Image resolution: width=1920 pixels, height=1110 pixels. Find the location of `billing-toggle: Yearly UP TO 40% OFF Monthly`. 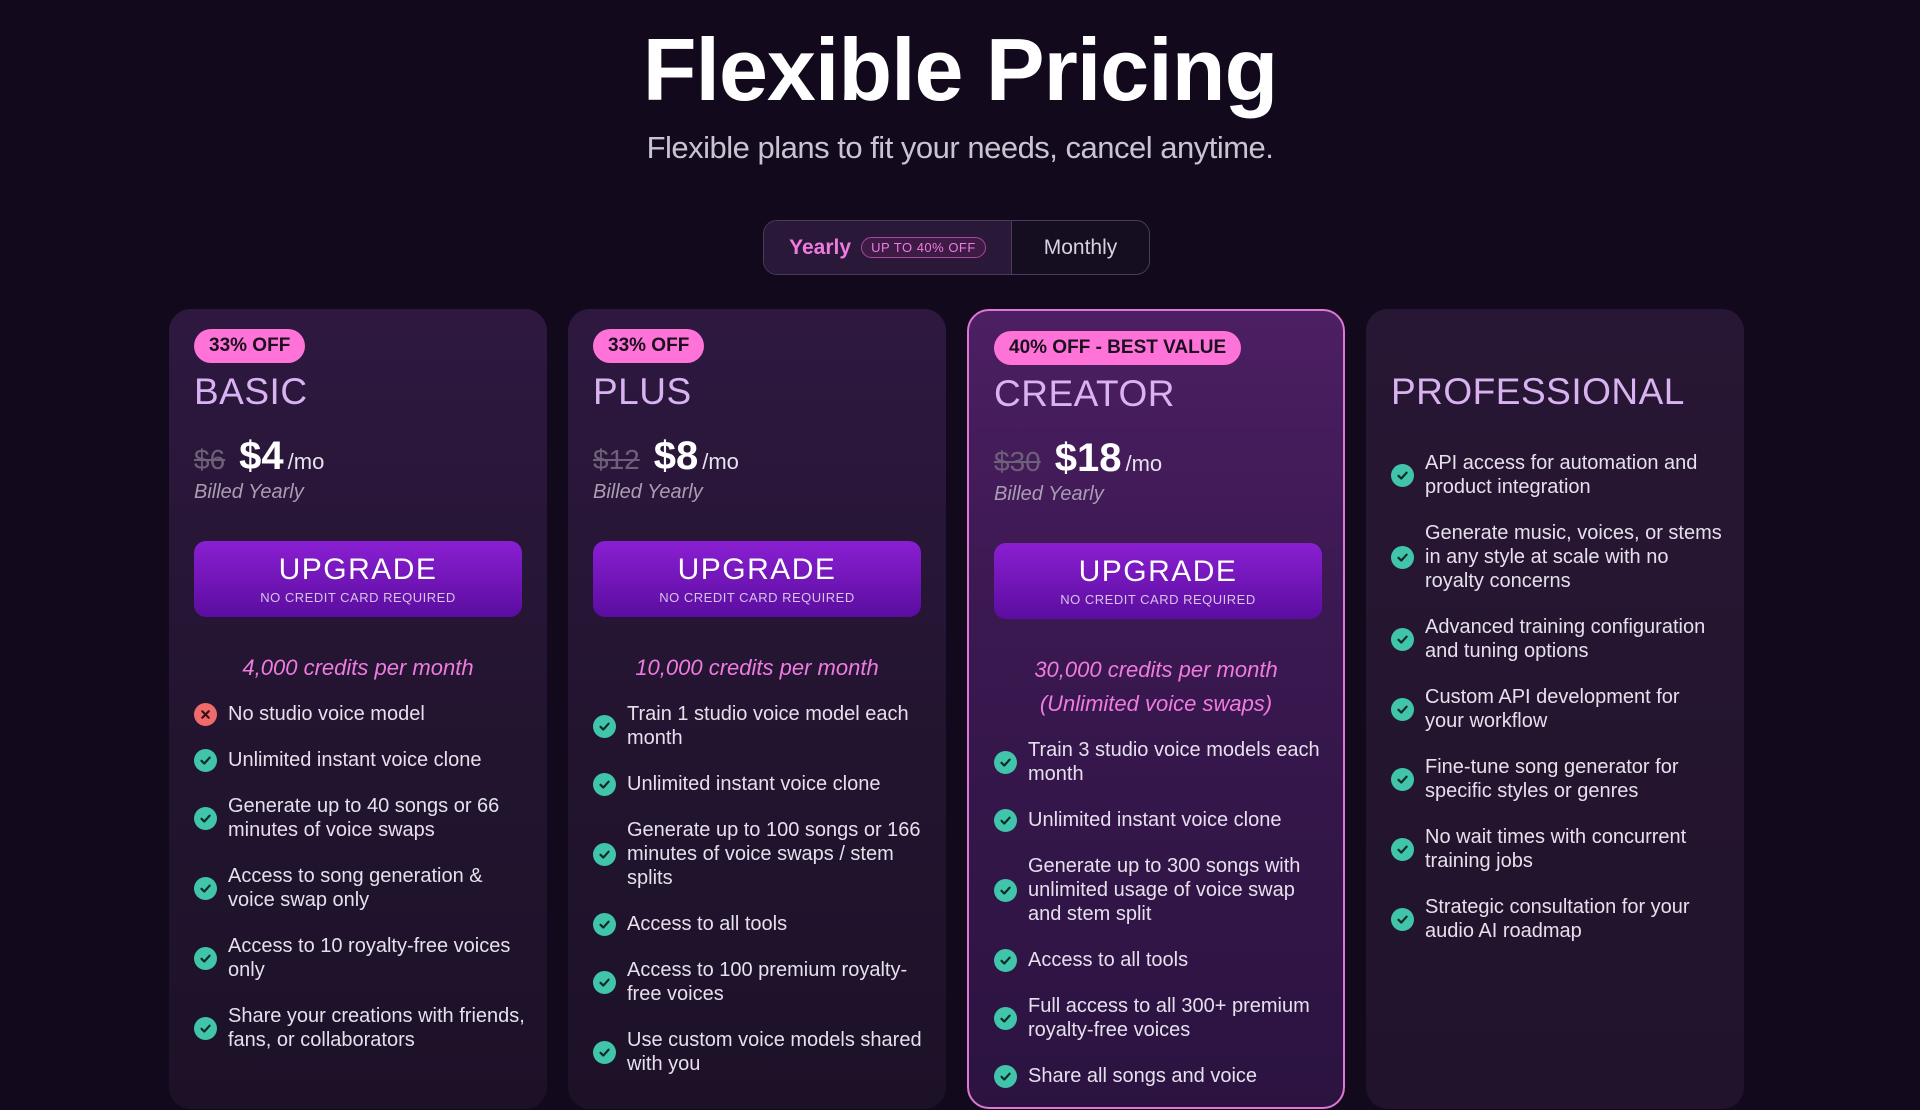

billing-toggle: Yearly UP TO 40% OFF Monthly is located at coordinates (956, 247).